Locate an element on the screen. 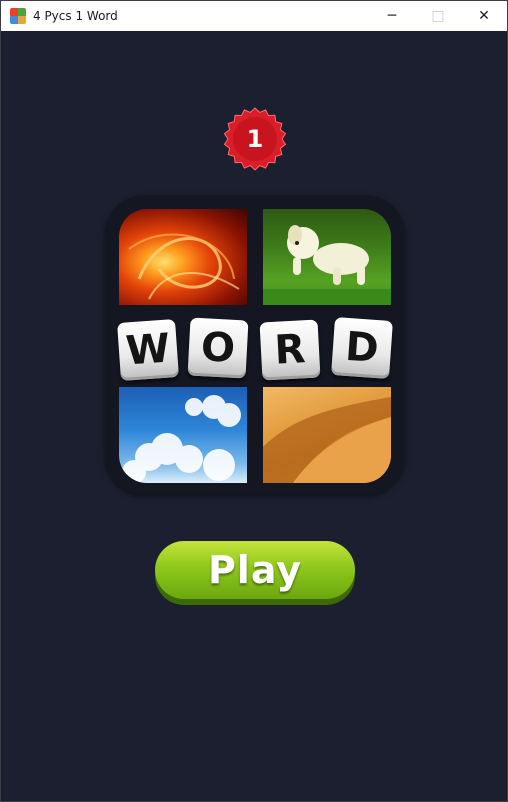  word-tiles: W O R D is located at coordinates (255, 349).